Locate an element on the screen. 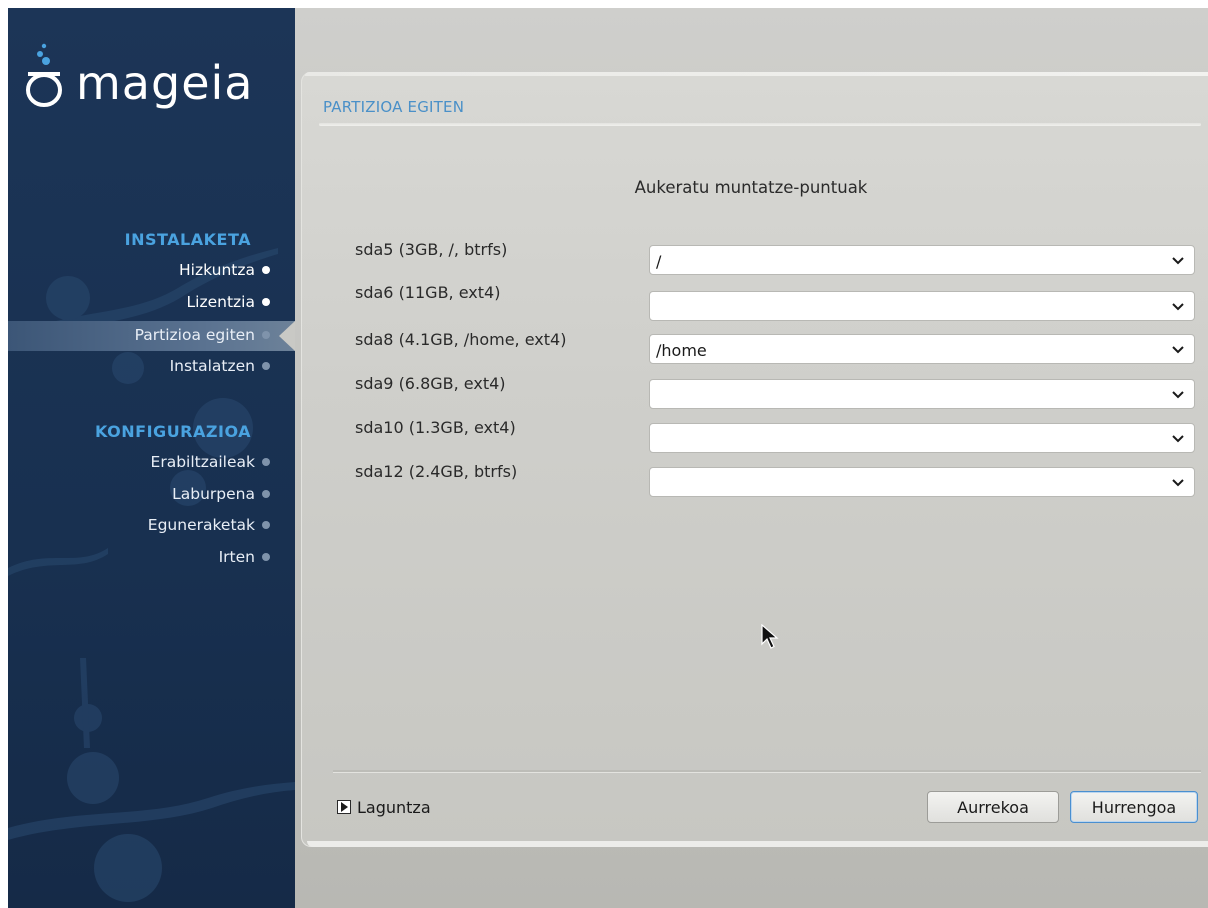 The image size is (1208, 908). step-title: PARTIZIOA EGITEN is located at coordinates (394, 107).